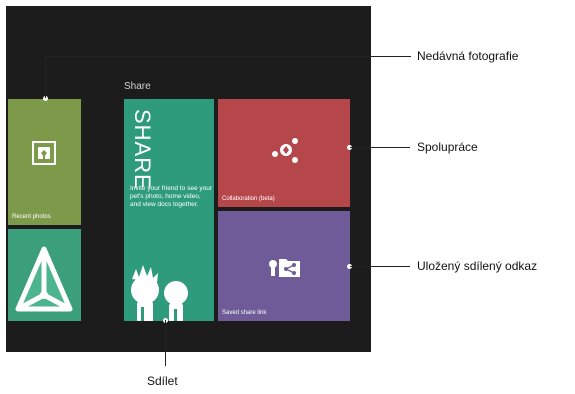 The width and height of the screenshot is (575, 394). What do you see at coordinates (228, 56) in the screenshot?
I see `recent-photo-callout-line-h` at bounding box center [228, 56].